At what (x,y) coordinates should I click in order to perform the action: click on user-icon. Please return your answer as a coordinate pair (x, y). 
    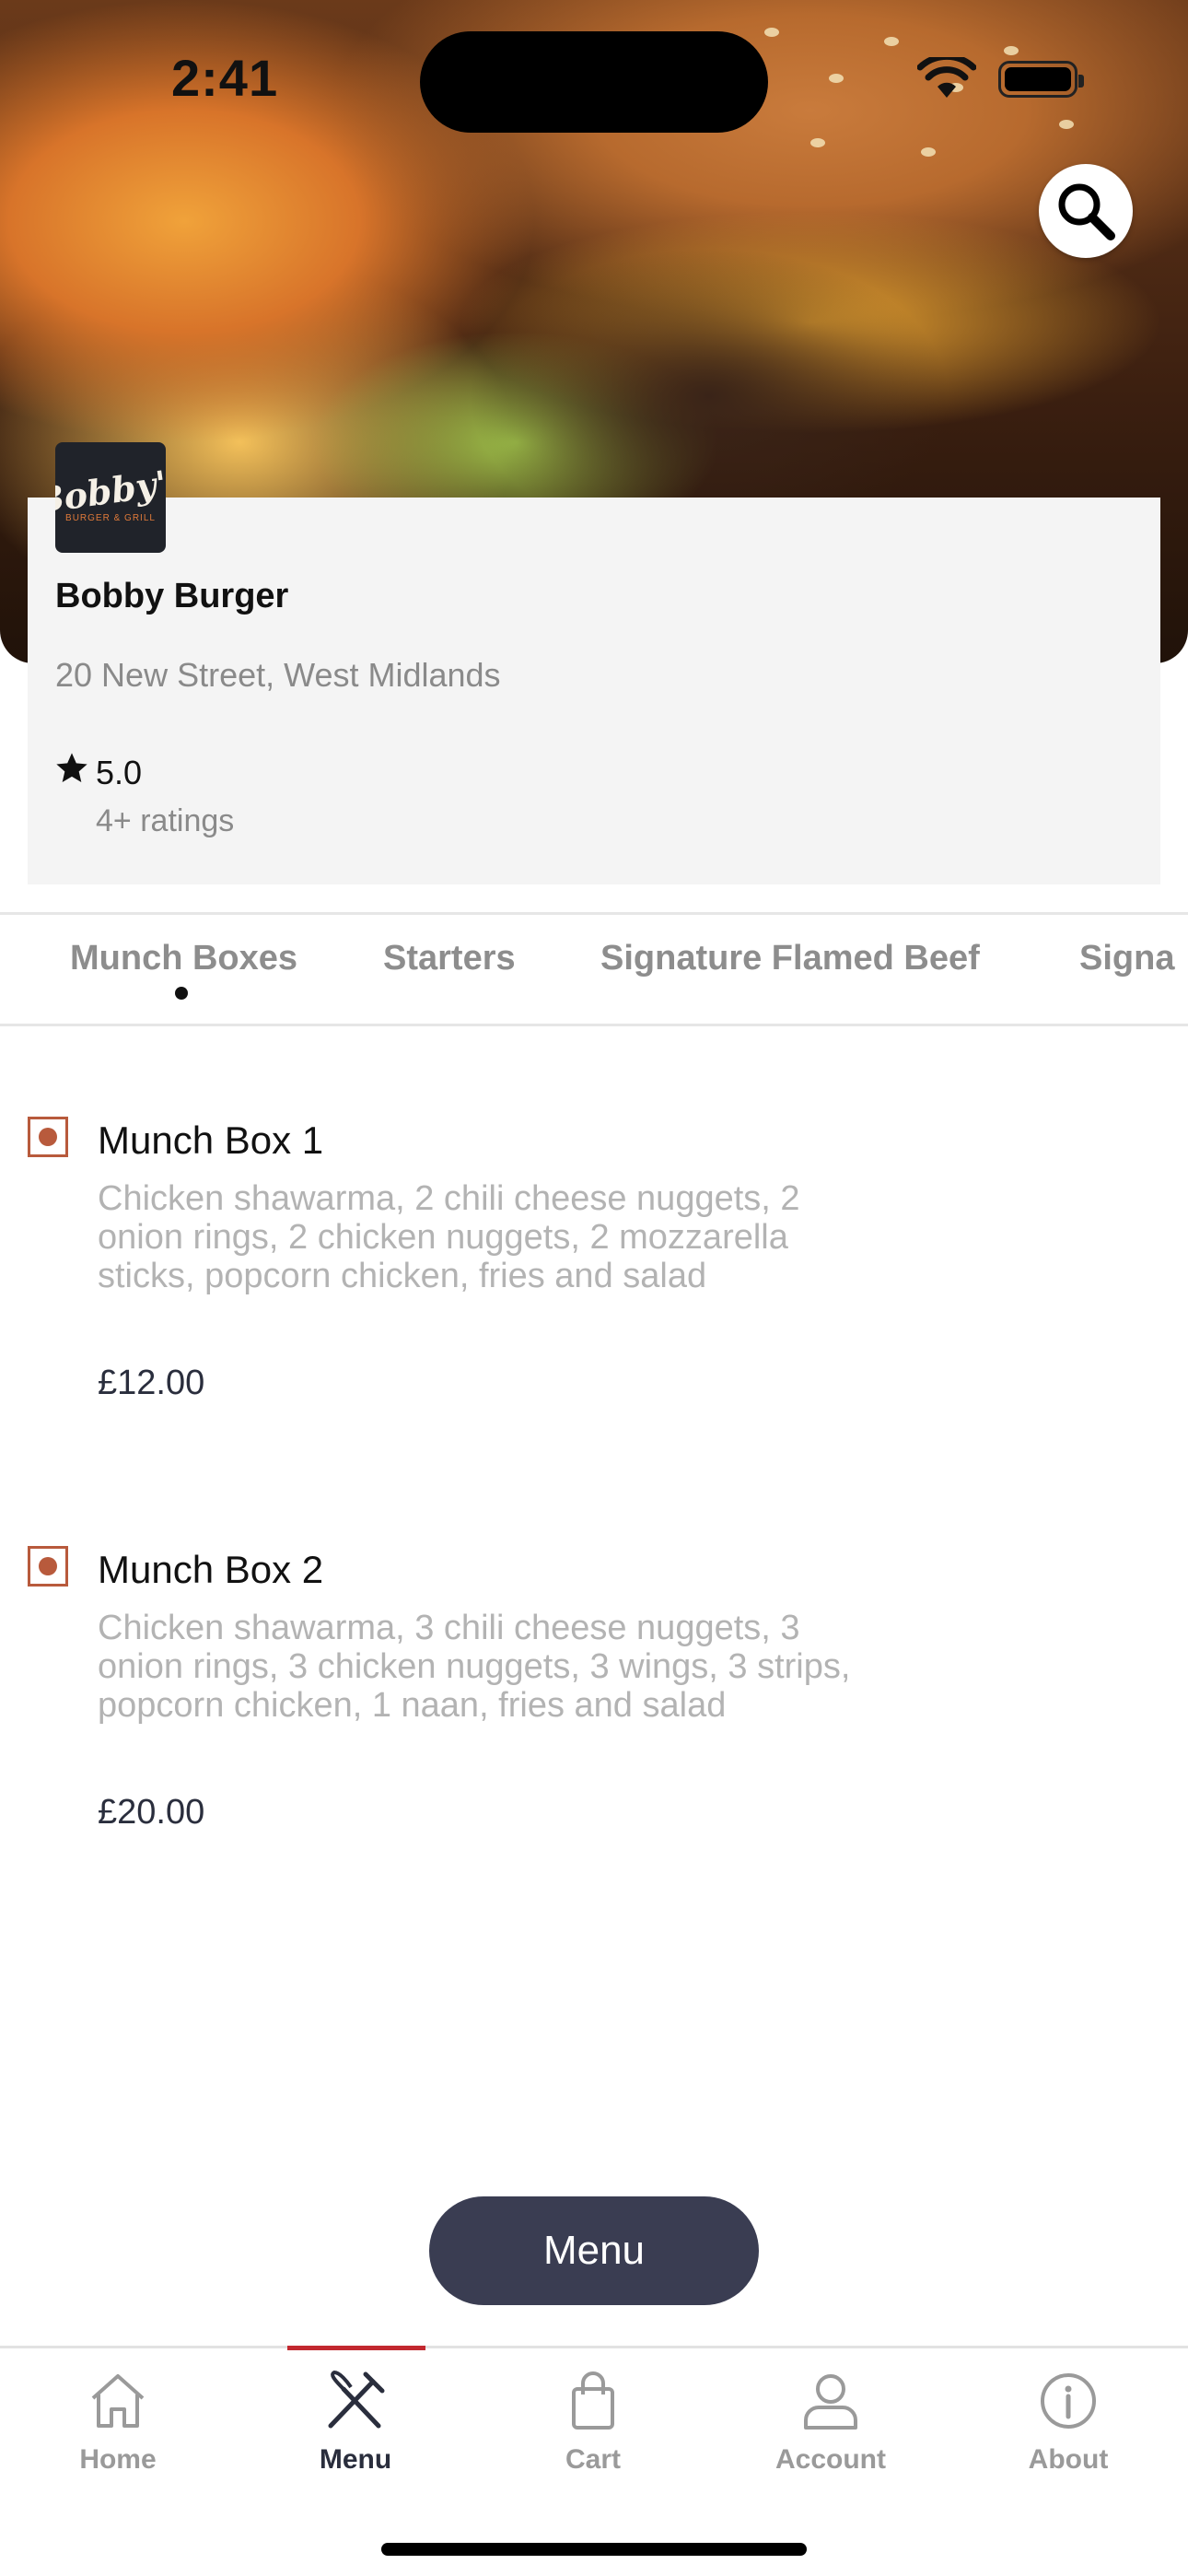
    Looking at the image, I should click on (830, 2402).